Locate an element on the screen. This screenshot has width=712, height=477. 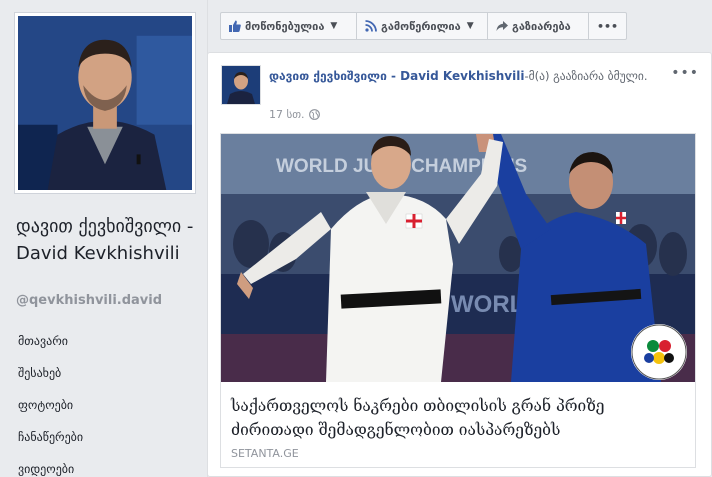
page-name: დავით ქევხიშვილი - David Kevkhishvili is located at coordinates (106, 240).